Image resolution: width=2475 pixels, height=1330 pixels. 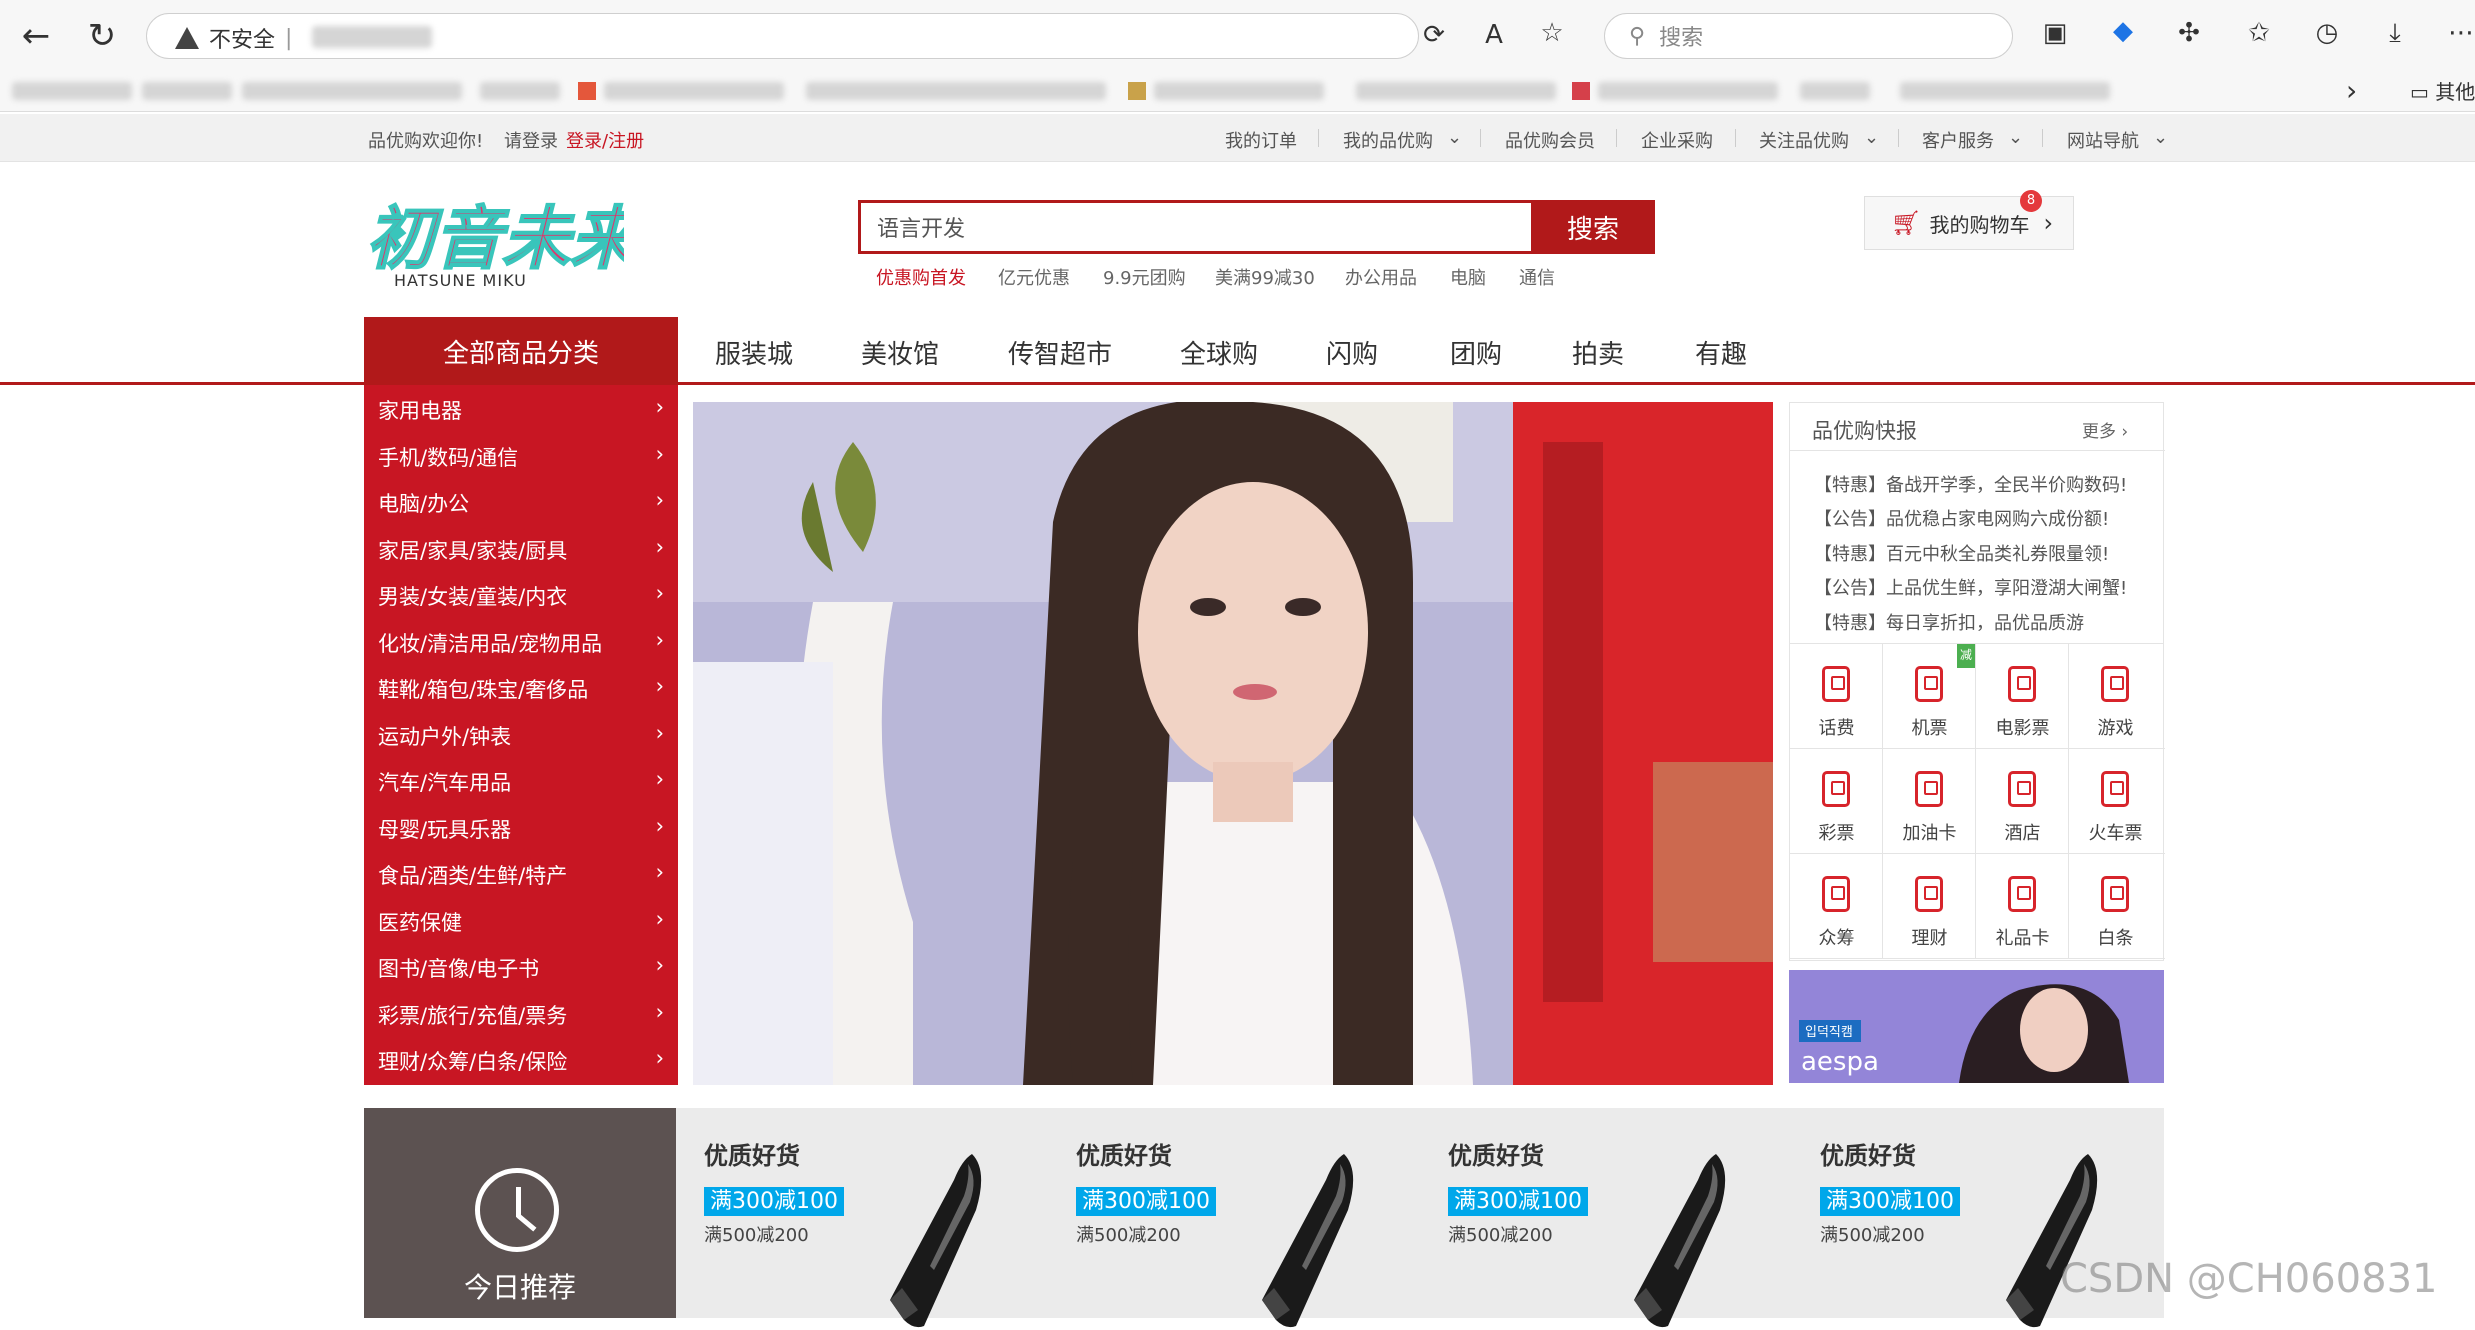 I want to click on translate-icon: ⟳, so click(x=1434, y=35).